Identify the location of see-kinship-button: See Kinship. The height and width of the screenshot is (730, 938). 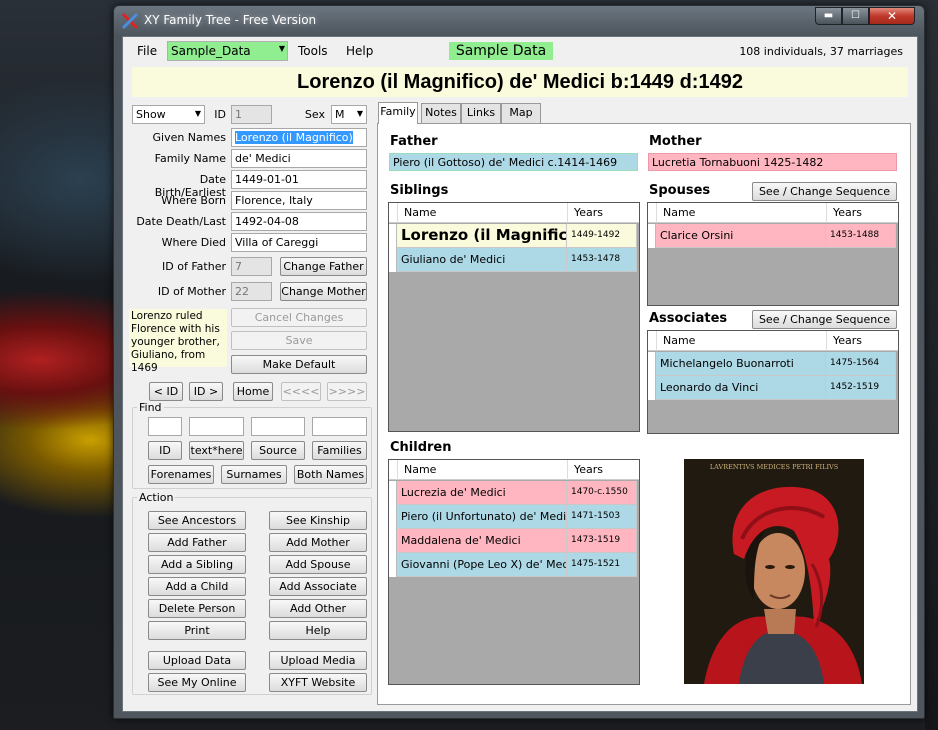
(318, 520).